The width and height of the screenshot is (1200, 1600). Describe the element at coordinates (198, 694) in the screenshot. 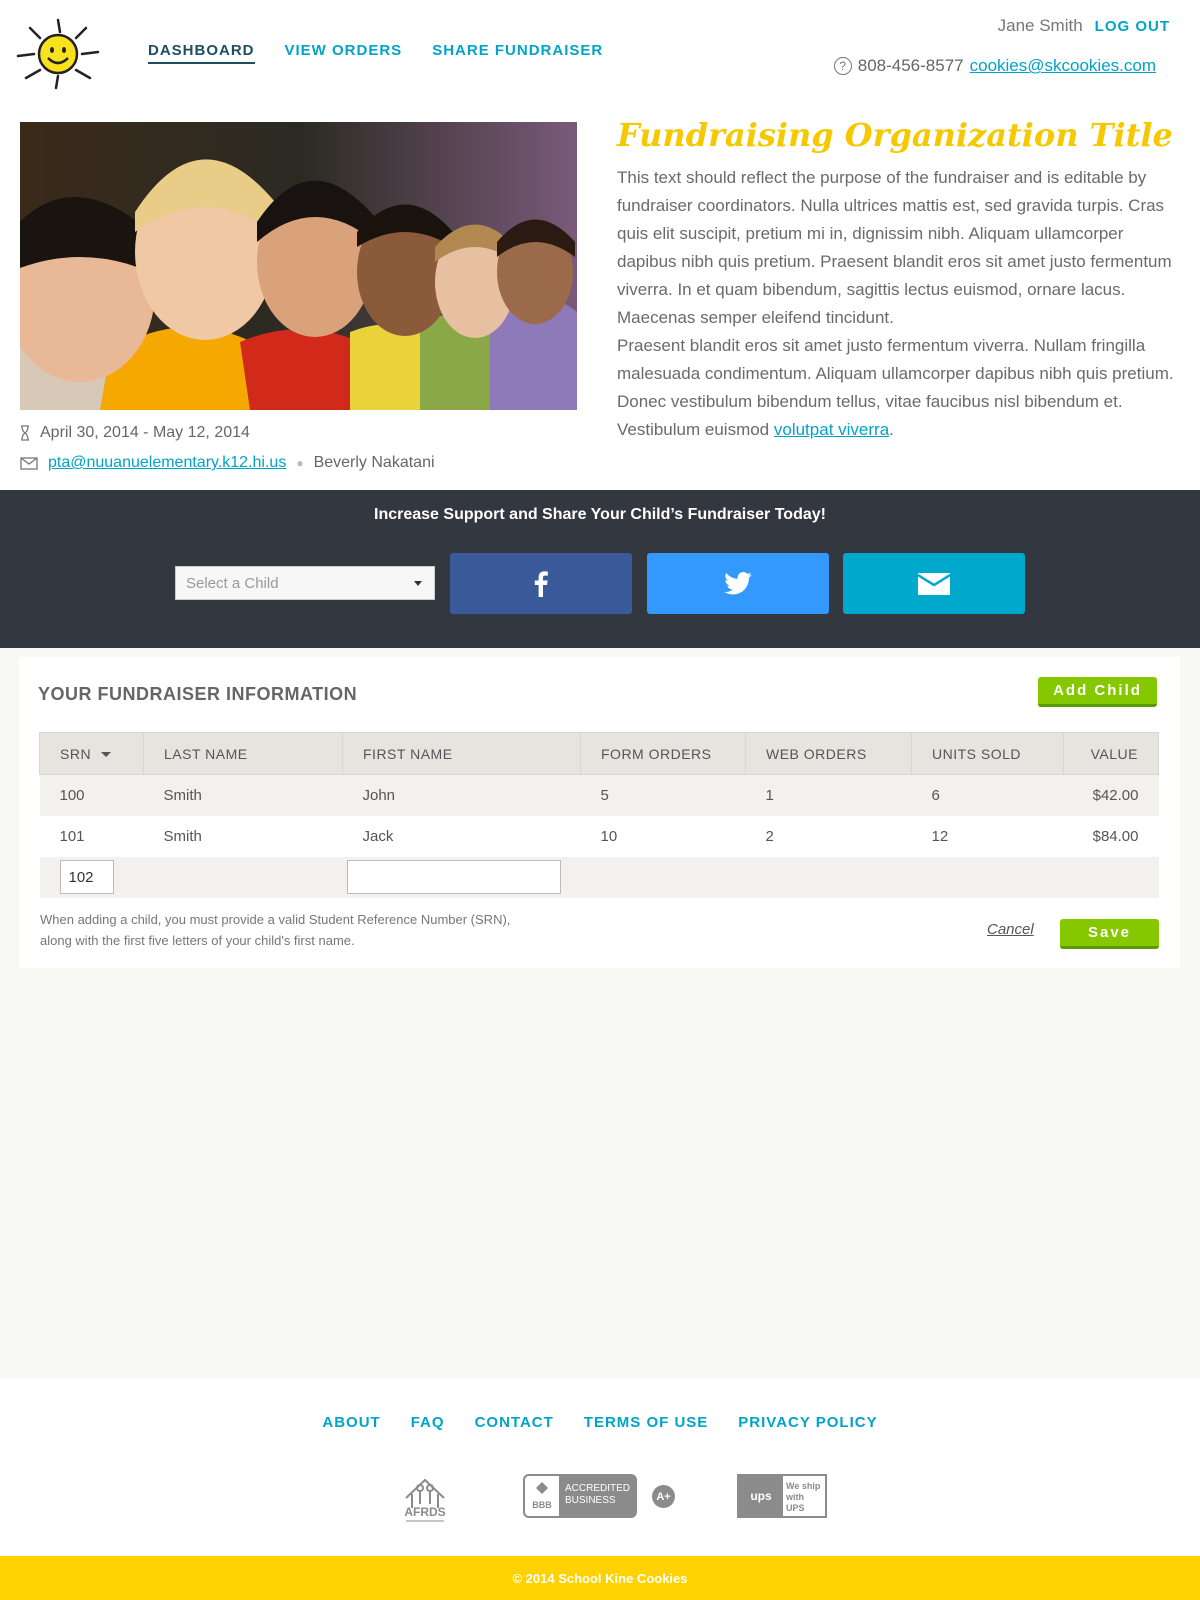

I see `fundraiser-info-title: YOUR FUNDRAISER INFORMATION` at that location.